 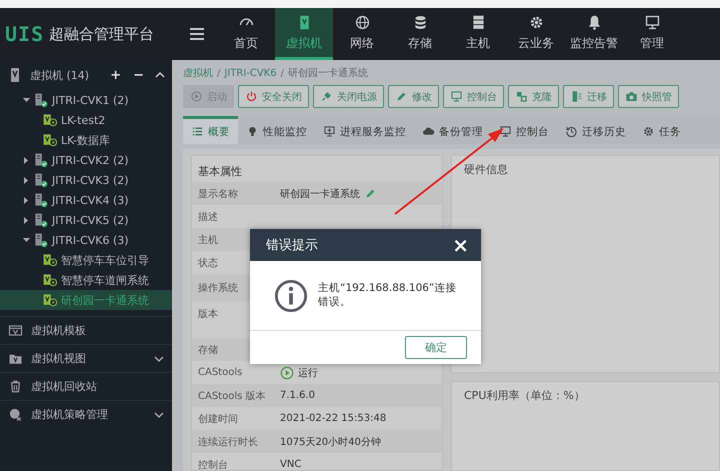 I want to click on plug-icon, so click(x=326, y=96).